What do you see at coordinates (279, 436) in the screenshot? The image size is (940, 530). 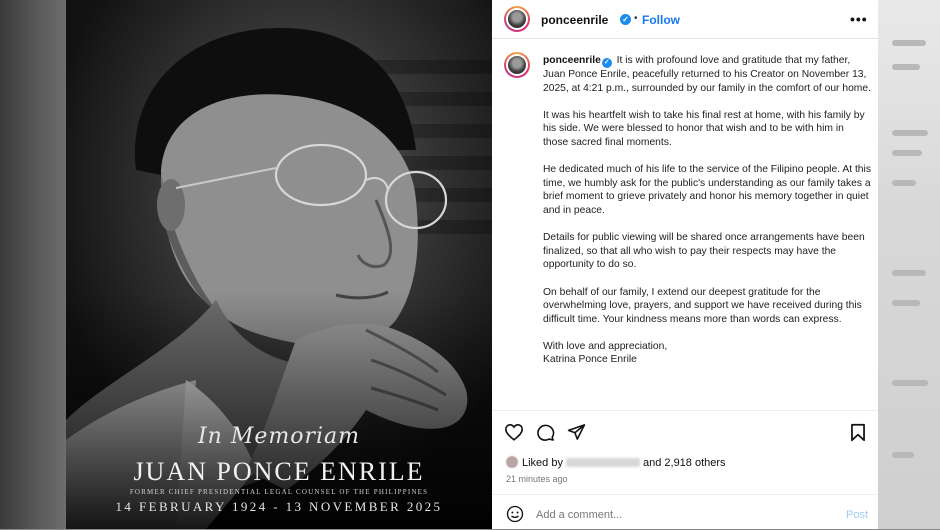 I see `memoriam-script-title: In Memoriam` at bounding box center [279, 436].